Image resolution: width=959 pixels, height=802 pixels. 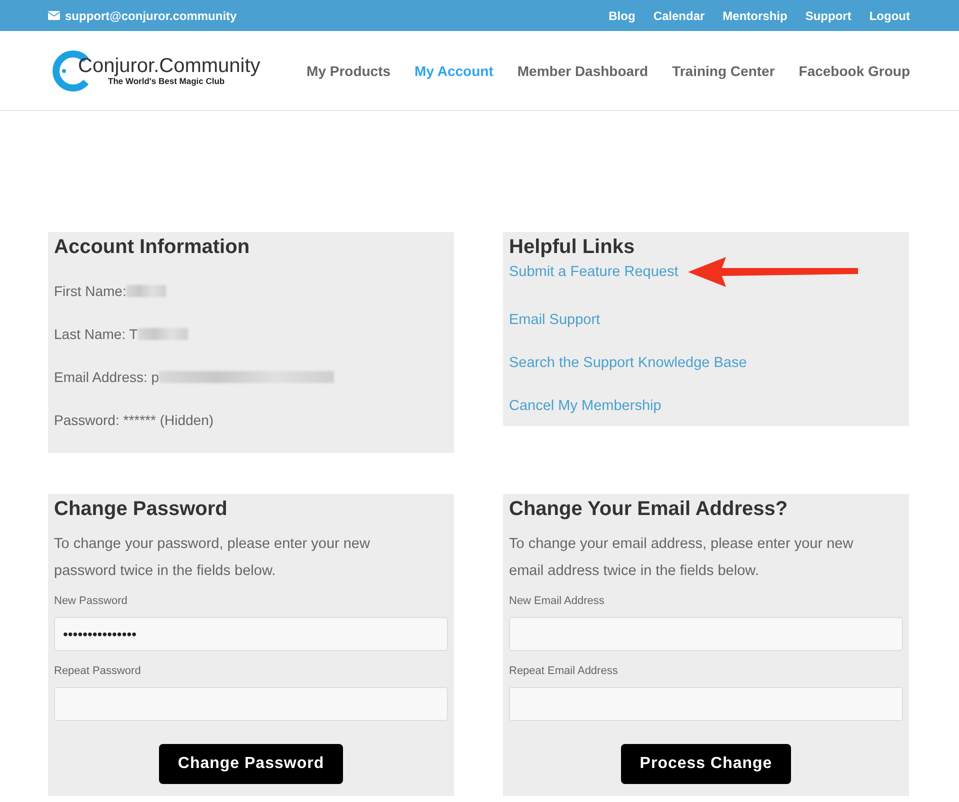 I want to click on account-field: First Name:, so click(x=90, y=290).